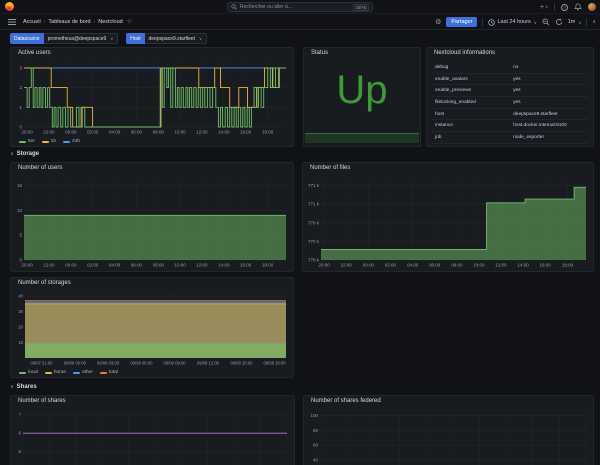 The height and width of the screenshot is (465, 600). Describe the element at coordinates (41, 363) in the screenshot. I see `svg-text: 09/07 21:00` at that location.